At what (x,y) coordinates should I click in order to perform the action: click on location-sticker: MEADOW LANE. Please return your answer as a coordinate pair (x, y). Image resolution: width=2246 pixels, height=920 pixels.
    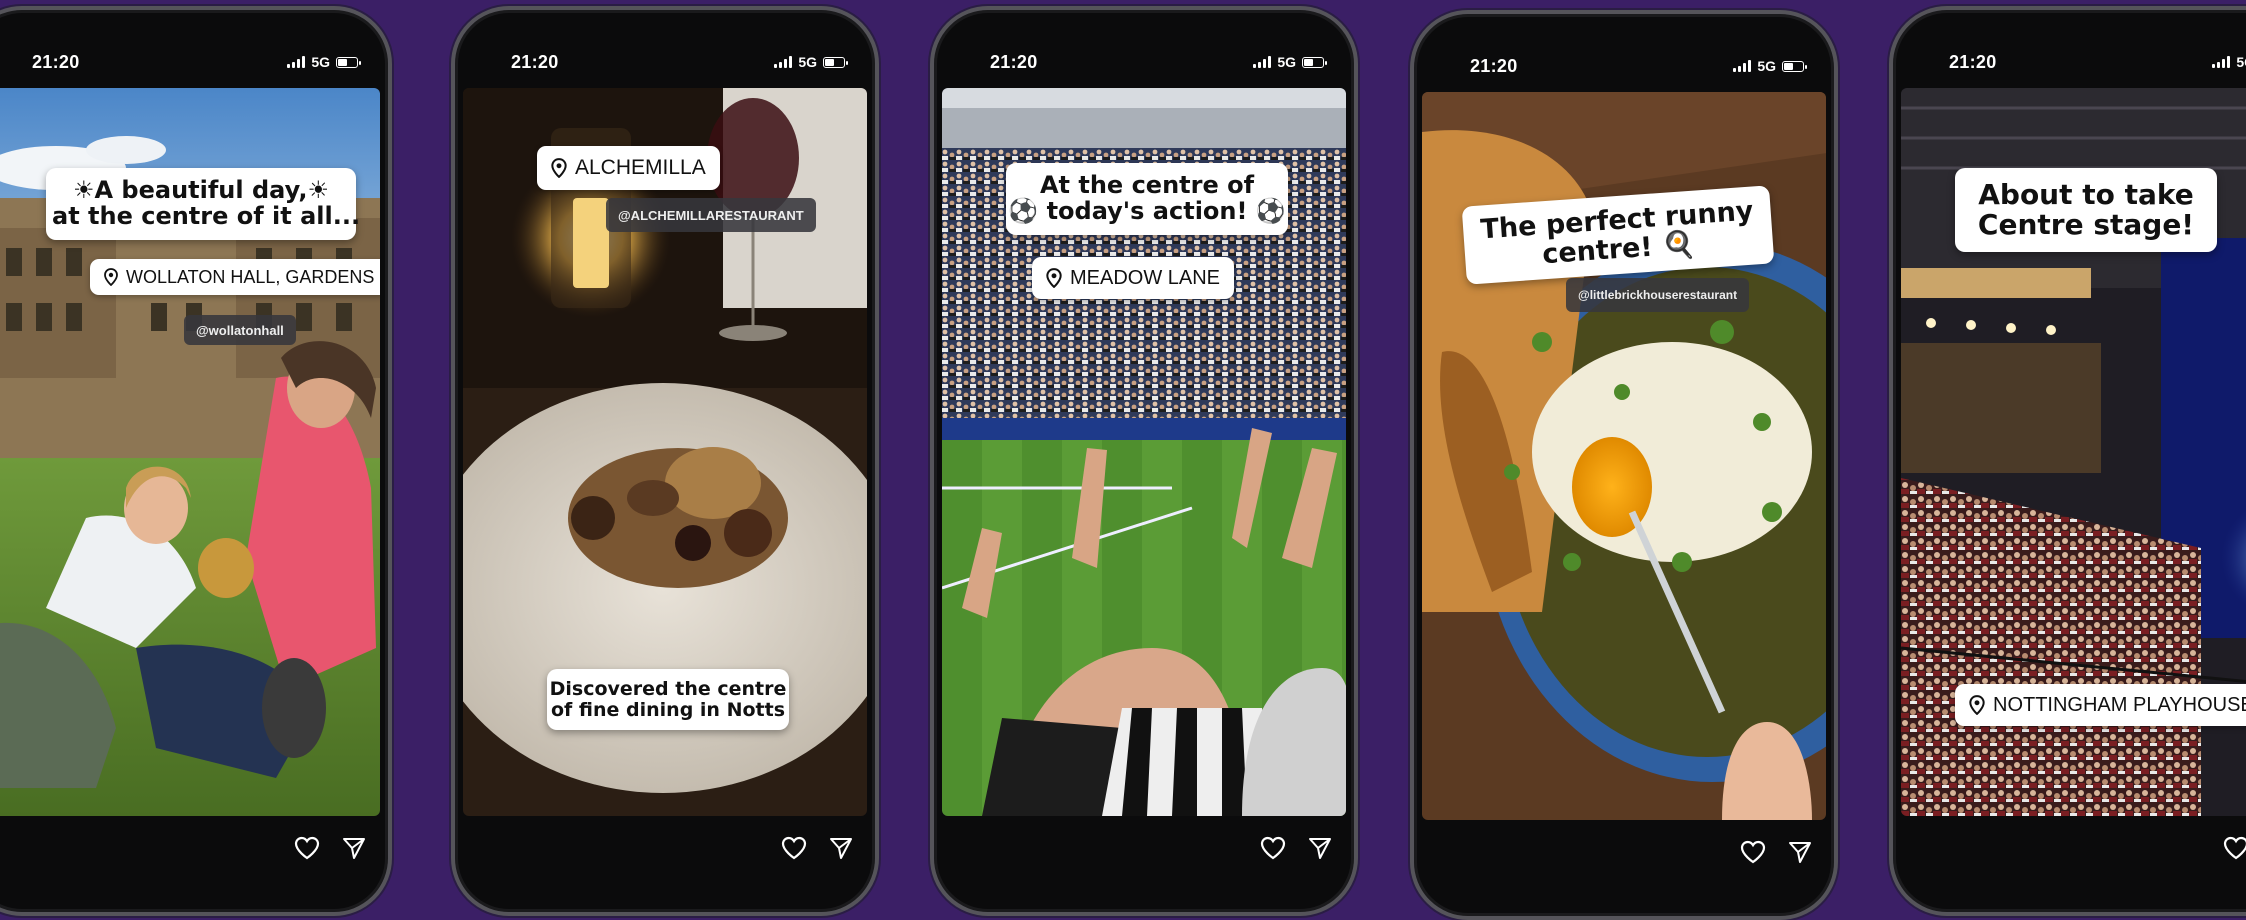
    Looking at the image, I should click on (1133, 278).